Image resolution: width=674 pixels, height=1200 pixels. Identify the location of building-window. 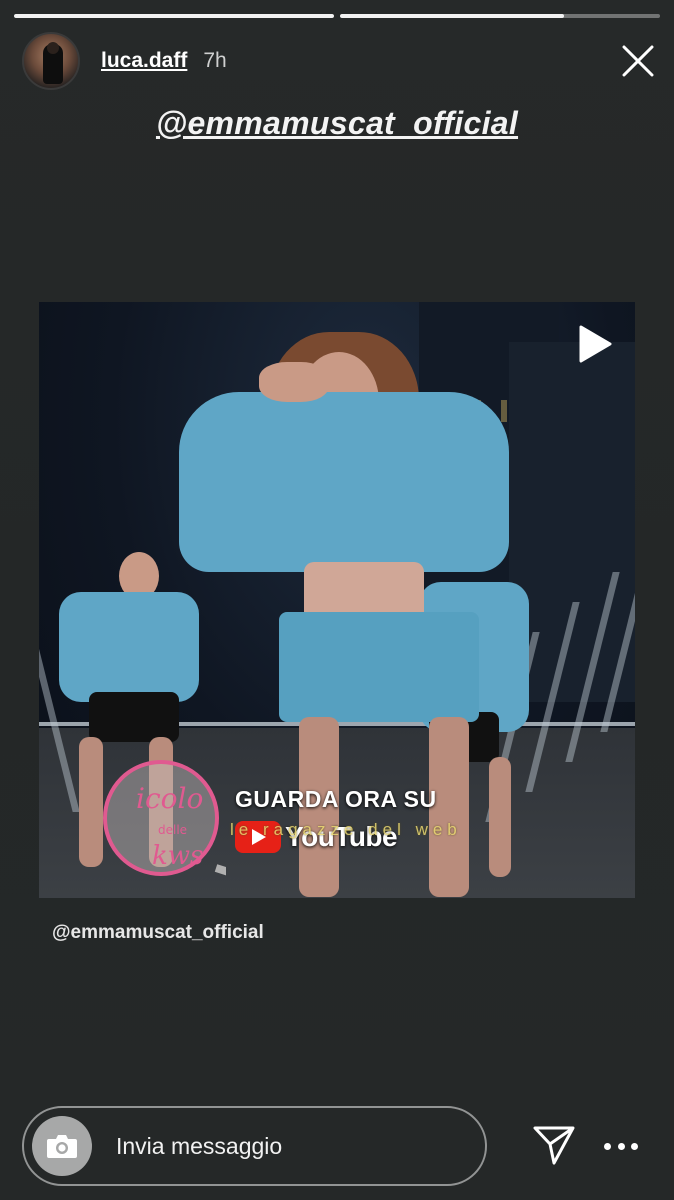
(504, 411).